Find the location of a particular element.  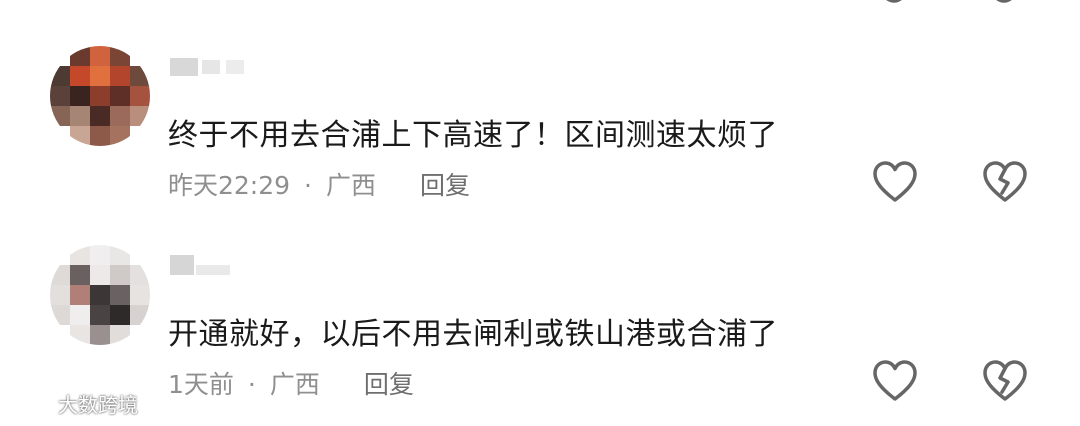

comment-text: 终于不用去合浦上下高速了！区间测速太烦了 is located at coordinates (473, 135).